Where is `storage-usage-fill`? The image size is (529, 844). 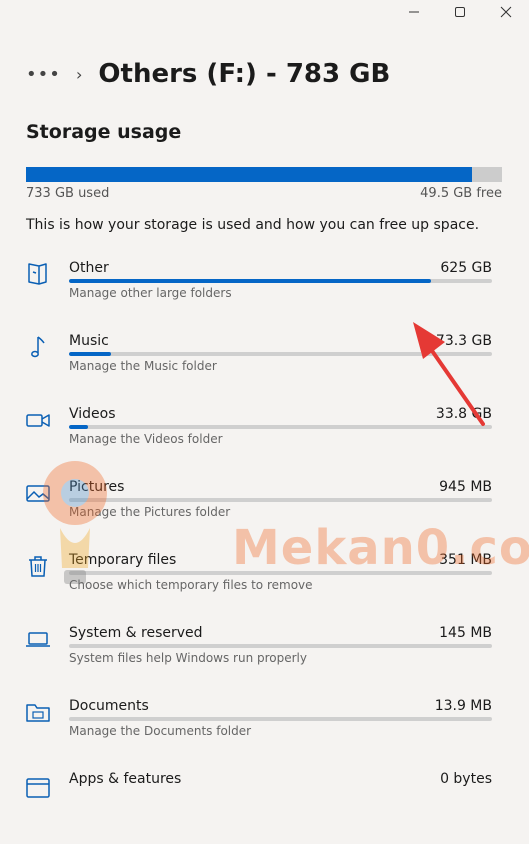 storage-usage-fill is located at coordinates (249, 174).